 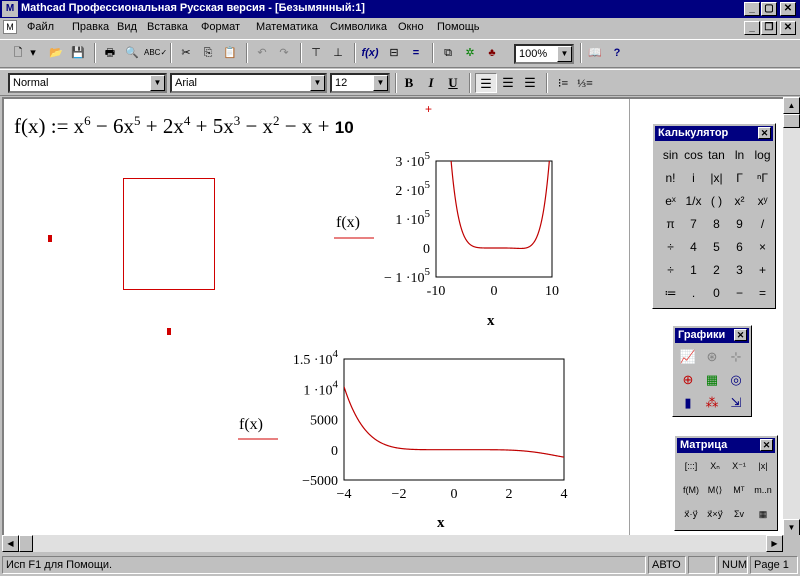 What do you see at coordinates (712, 380) in the screenshot?
I see `3d-surface-icon: ▦` at bounding box center [712, 380].